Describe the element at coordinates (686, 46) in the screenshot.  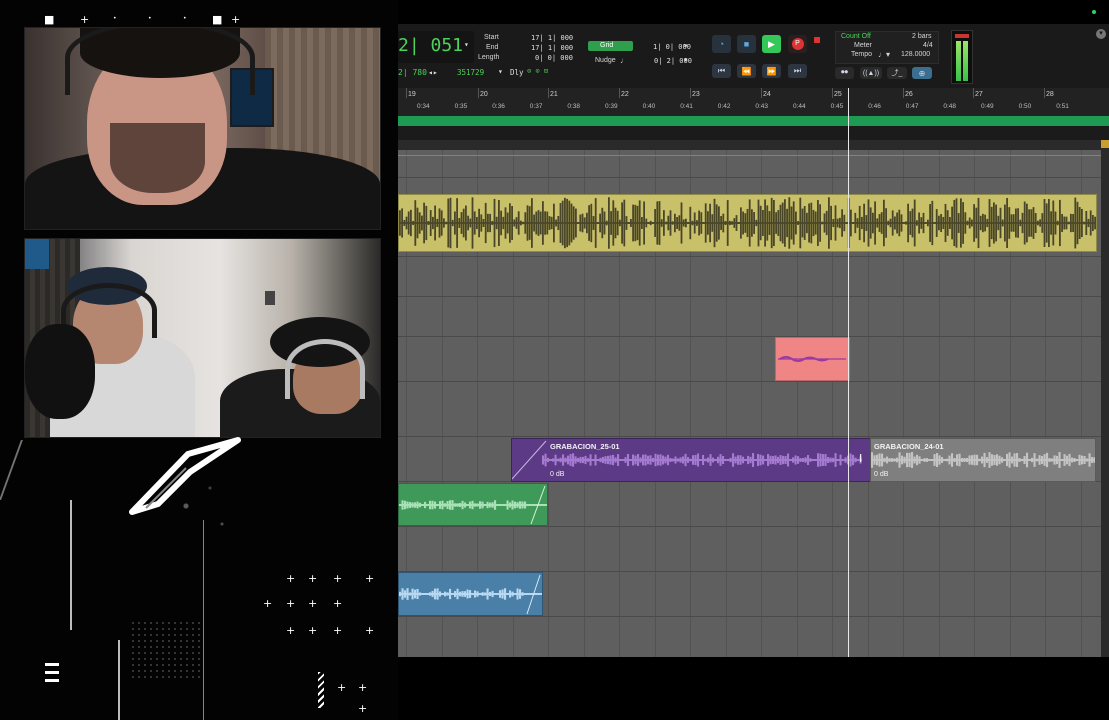
I see `grid-dropdown-icon: ▾` at that location.